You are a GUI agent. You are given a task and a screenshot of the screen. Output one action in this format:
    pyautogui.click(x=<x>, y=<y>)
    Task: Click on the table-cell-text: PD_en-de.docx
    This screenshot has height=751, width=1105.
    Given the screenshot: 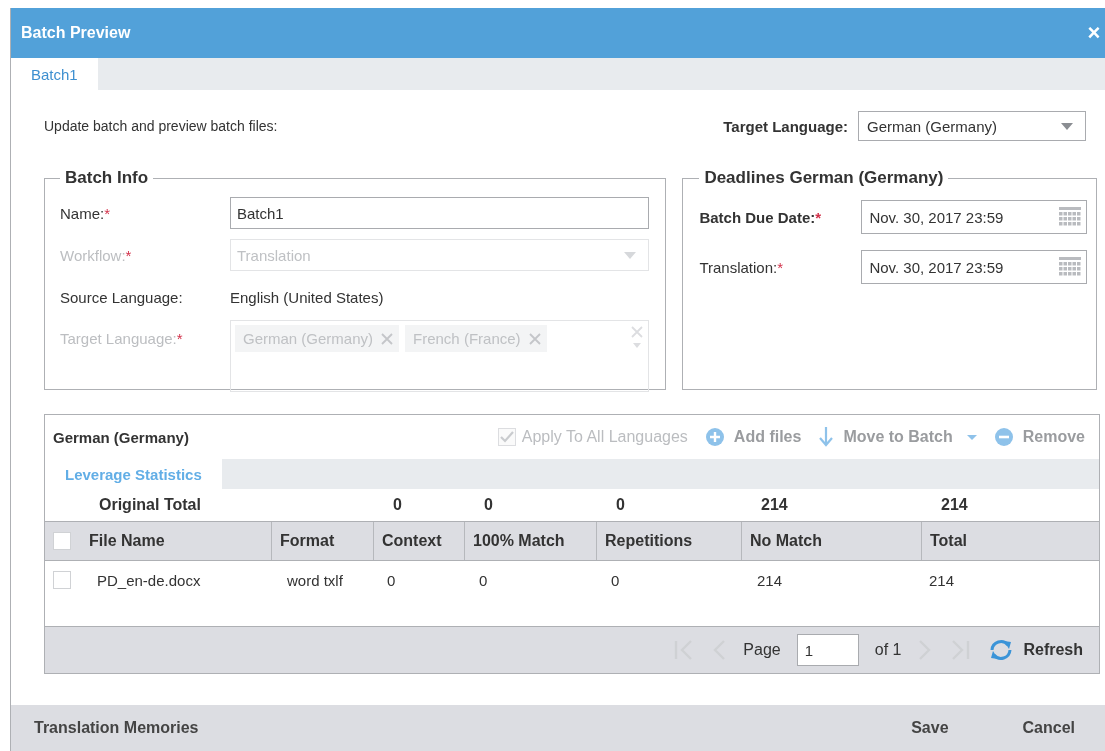 What is the action you would take?
    pyautogui.click(x=149, y=580)
    